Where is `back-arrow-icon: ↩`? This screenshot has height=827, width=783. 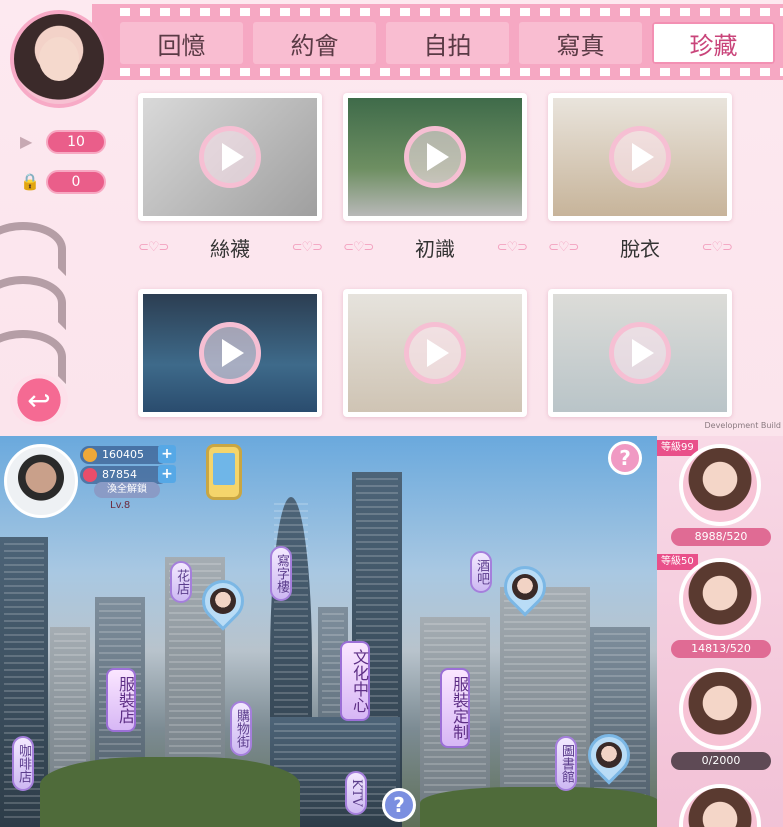
back-arrow-icon: ↩ is located at coordinates (39, 400).